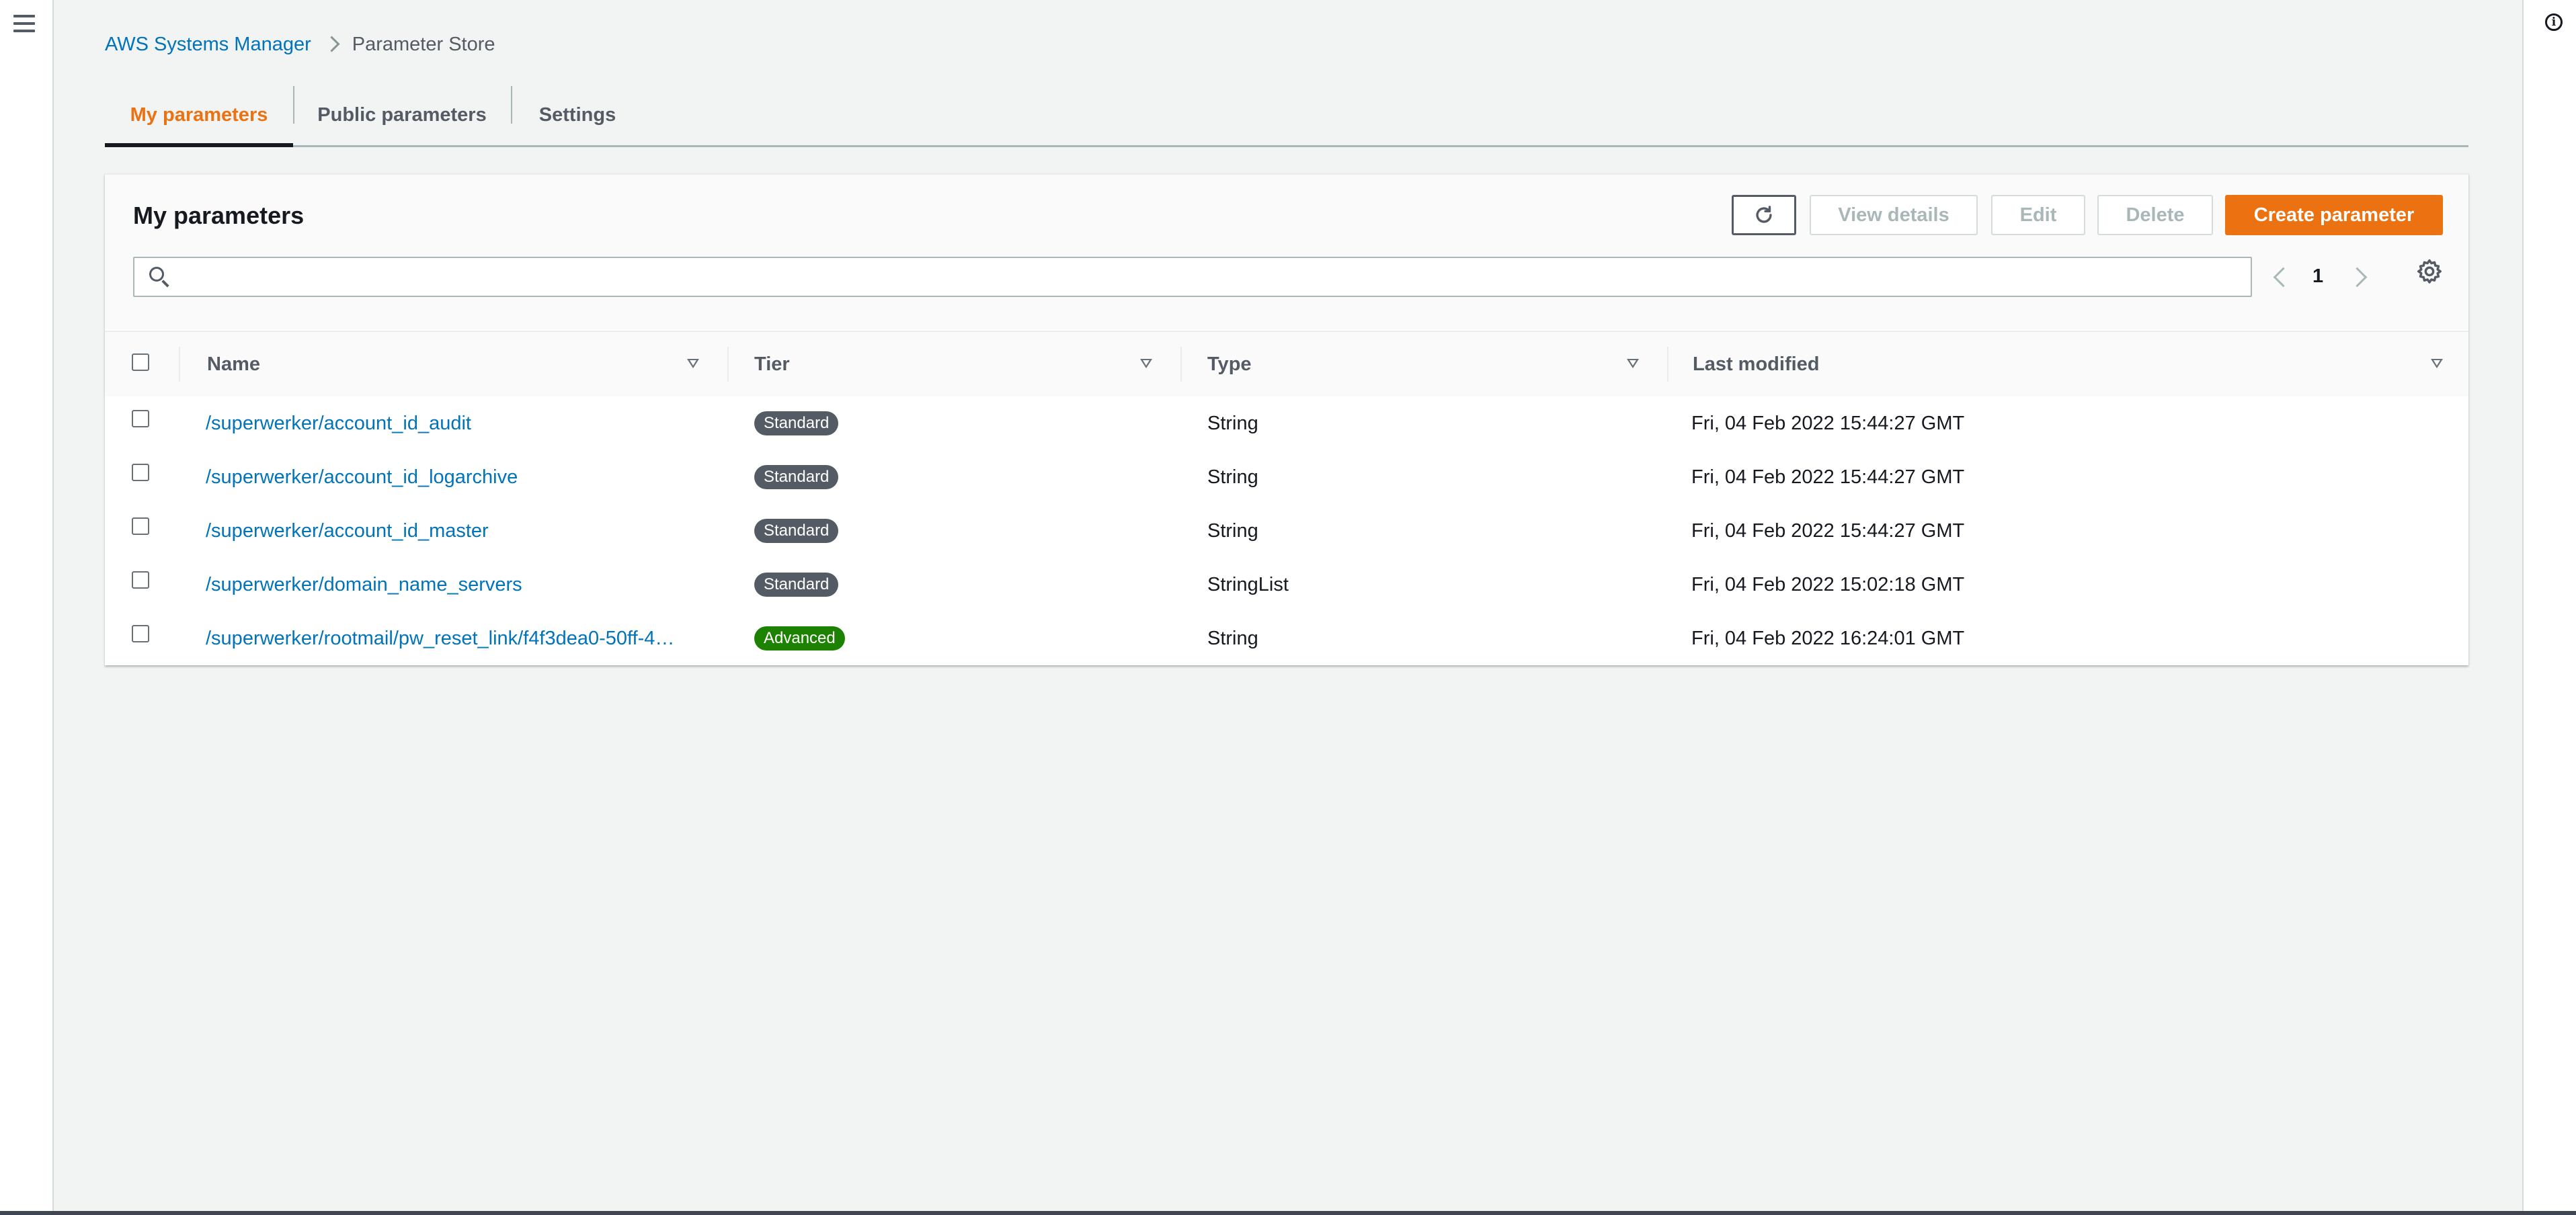  I want to click on breadcrumb-parameter-store: Parameter Store, so click(423, 44).